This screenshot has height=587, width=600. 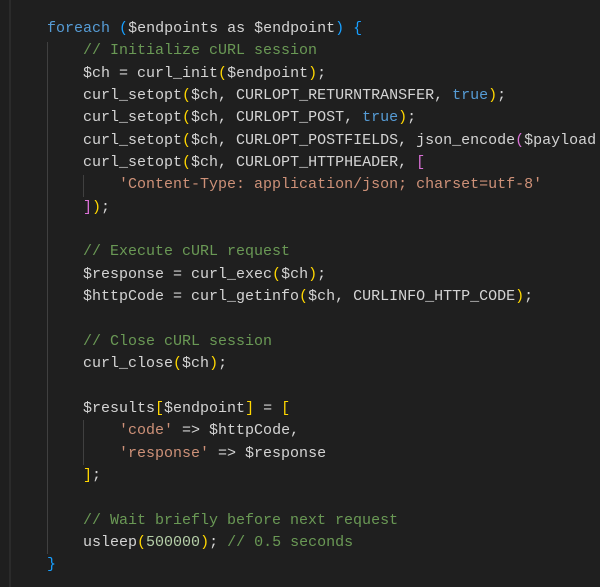 What do you see at coordinates (303, 342) in the screenshot?
I see `code-line: // Close cURL session` at bounding box center [303, 342].